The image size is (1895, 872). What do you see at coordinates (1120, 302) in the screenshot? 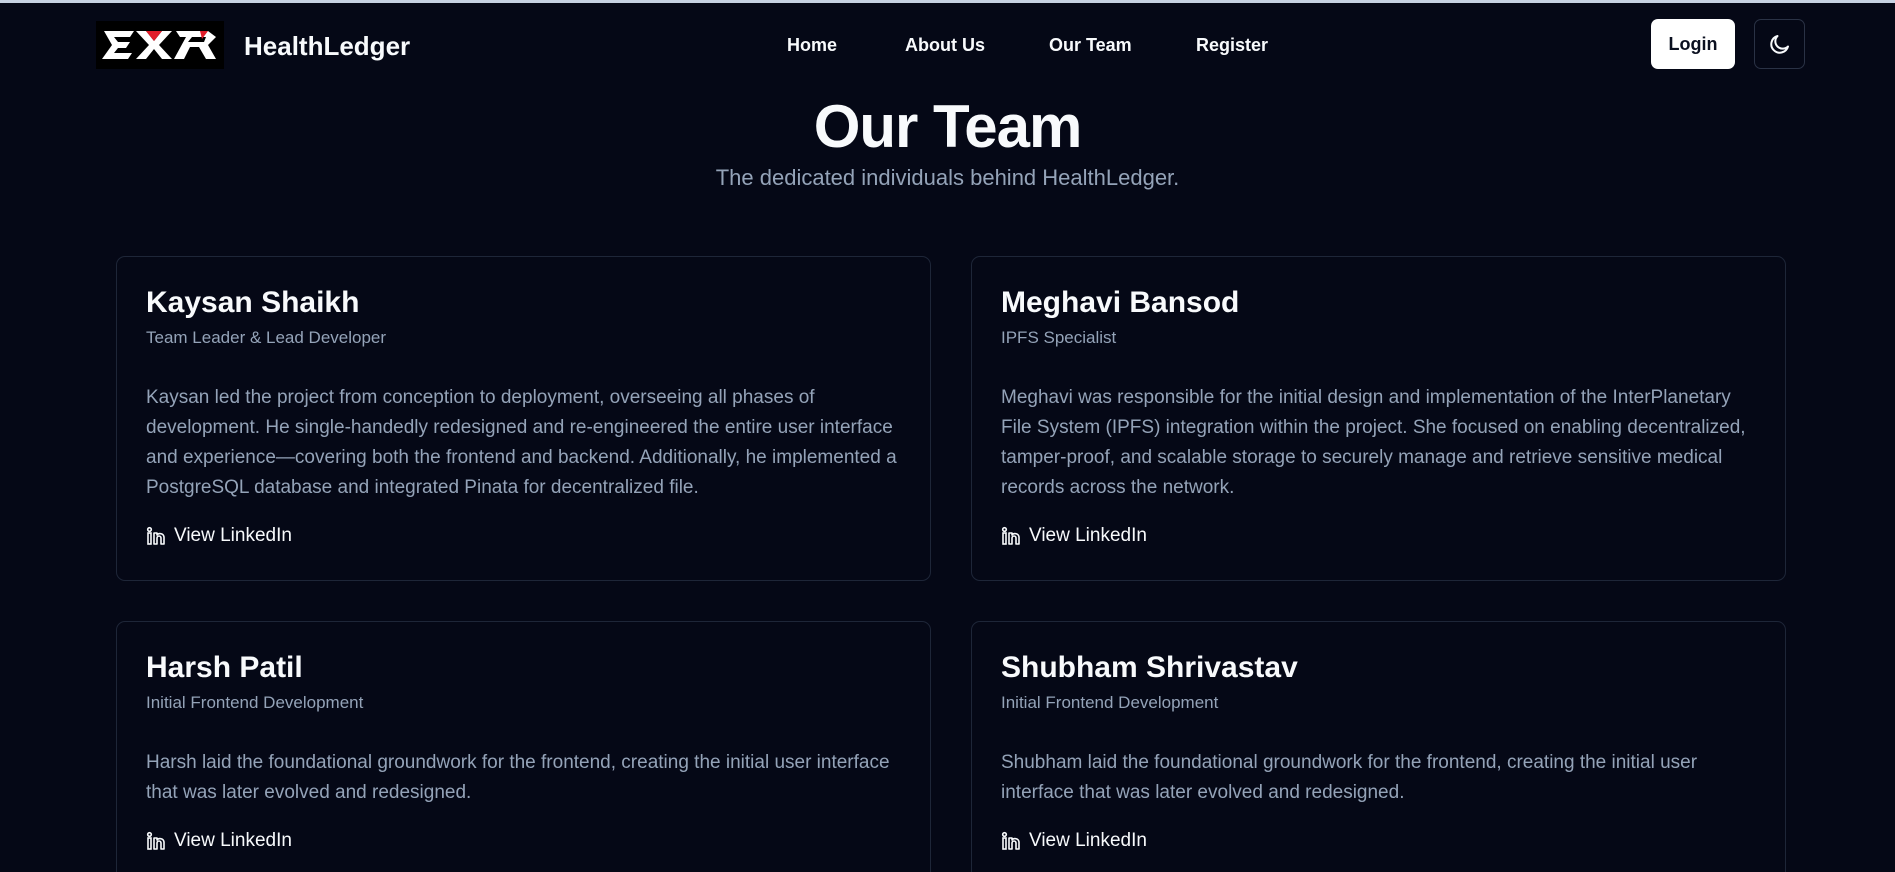
I see `member-name: Meghavi Bansod` at bounding box center [1120, 302].